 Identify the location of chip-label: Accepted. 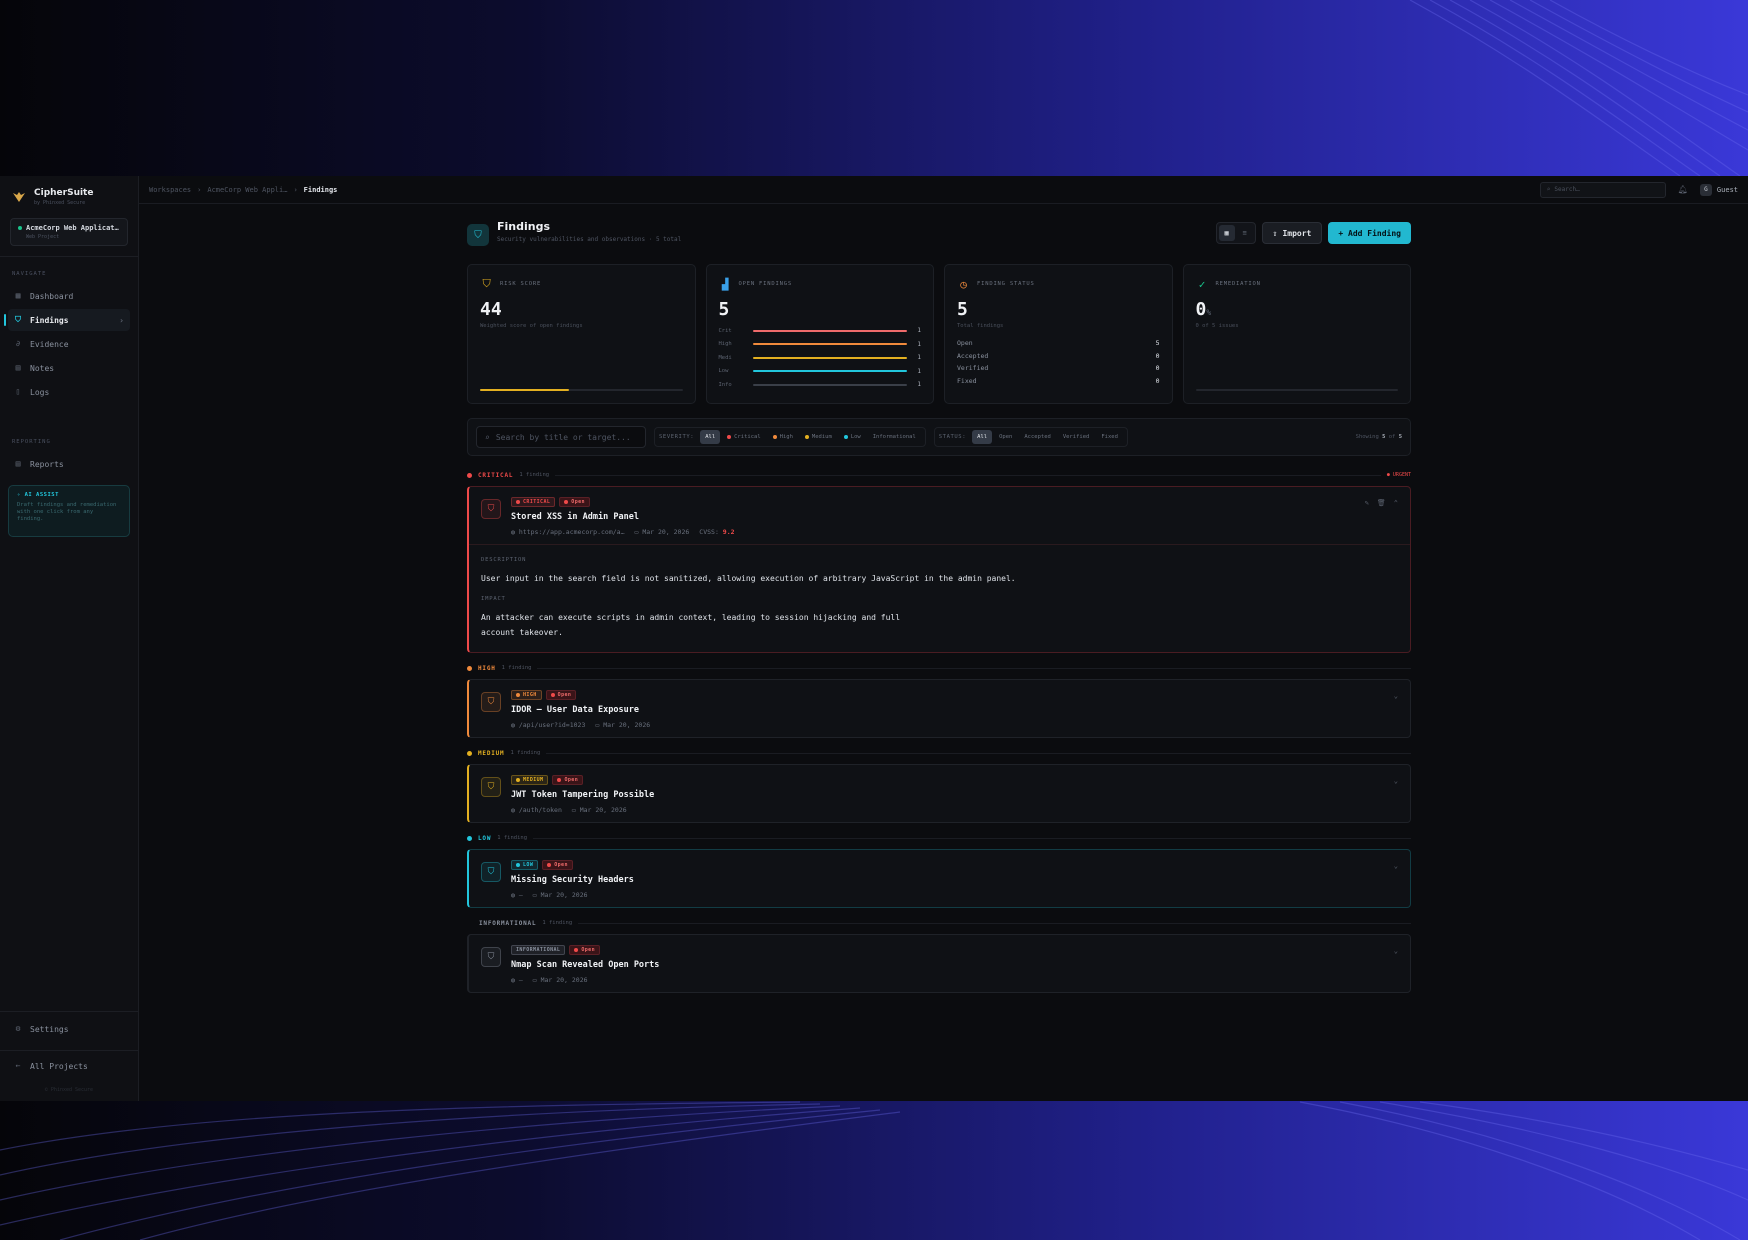
(1037, 437).